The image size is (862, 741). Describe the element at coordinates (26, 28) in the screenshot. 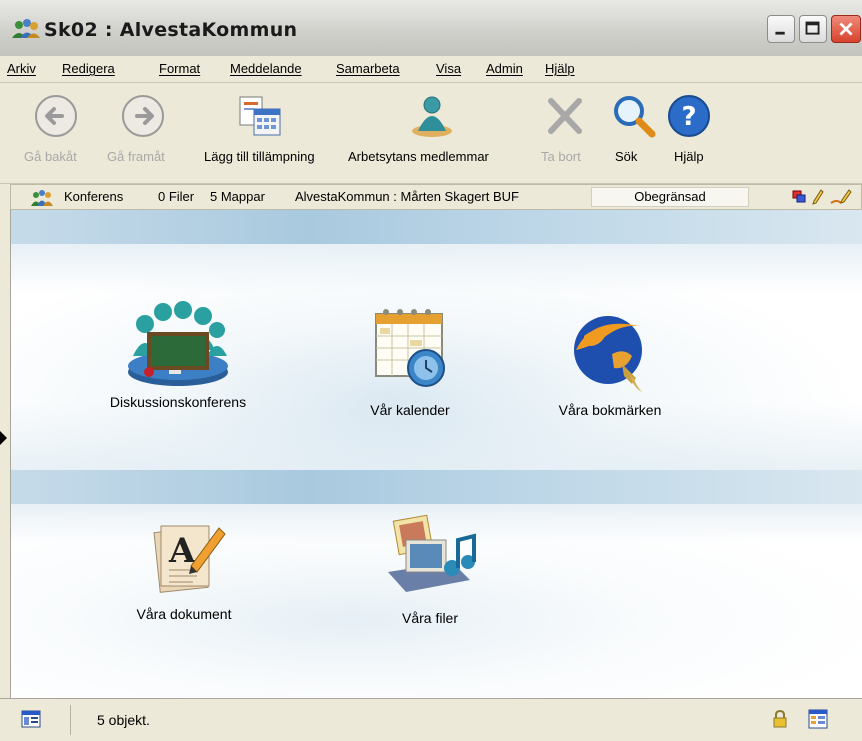

I see `workspace-people-icon` at that location.